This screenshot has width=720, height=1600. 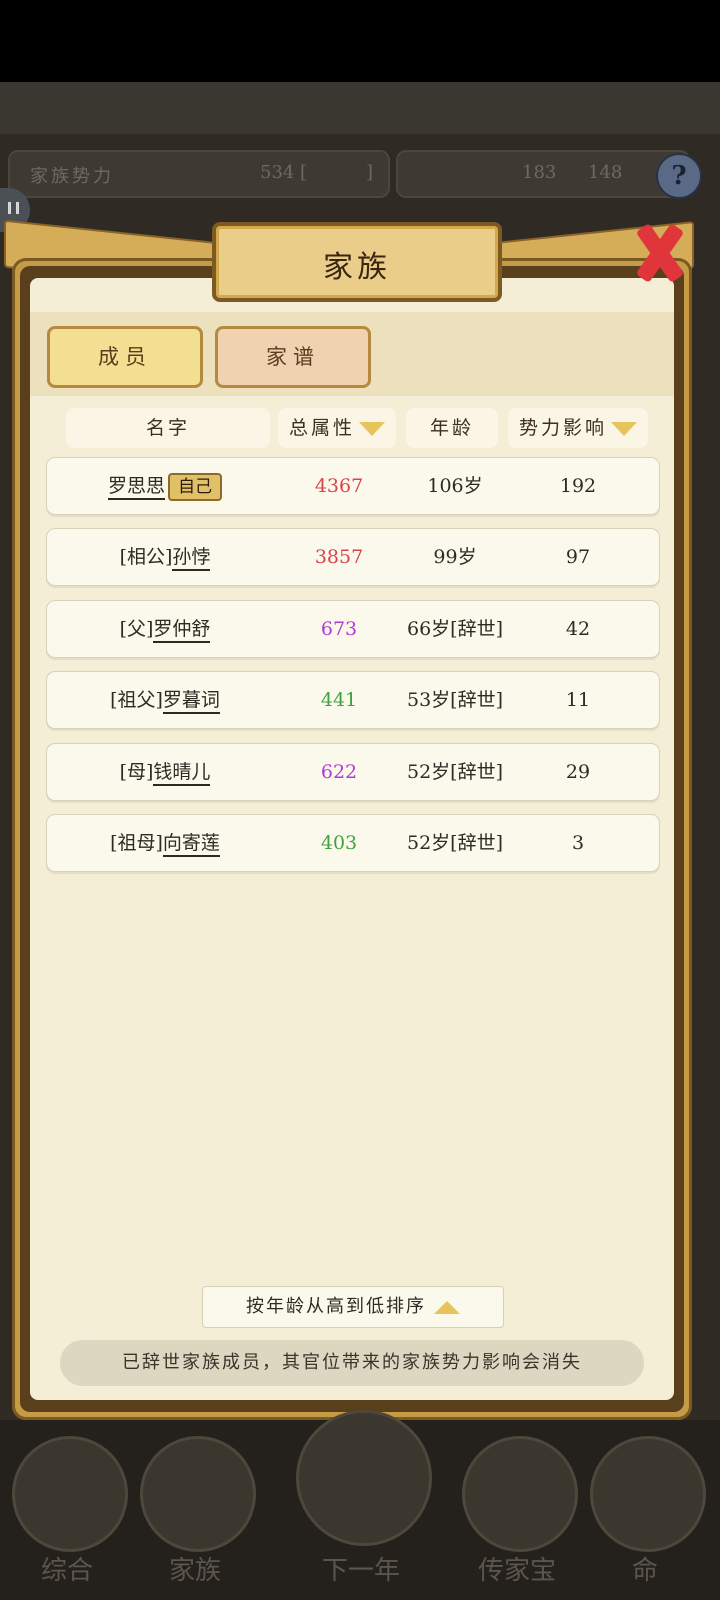 I want to click on member-name: 钱晴儿, so click(x=182, y=773).